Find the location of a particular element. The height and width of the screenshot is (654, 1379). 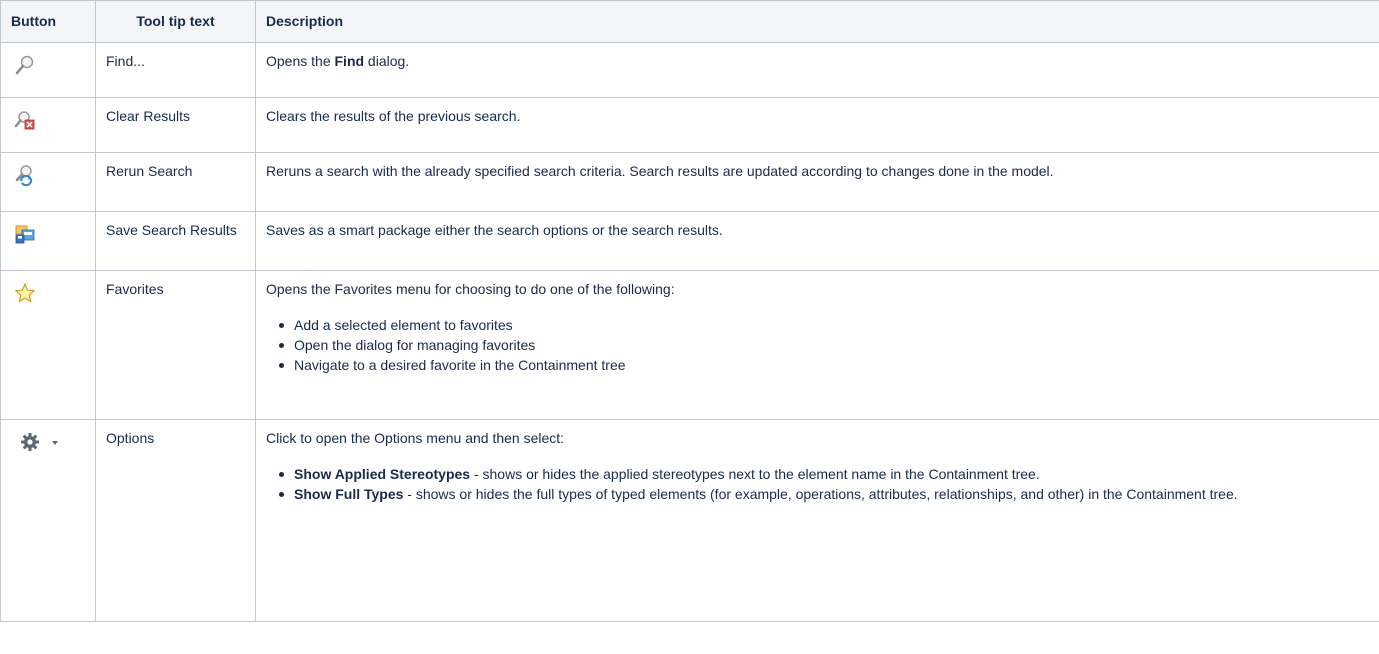

header-tooltip: Tool tip text is located at coordinates (175, 21).